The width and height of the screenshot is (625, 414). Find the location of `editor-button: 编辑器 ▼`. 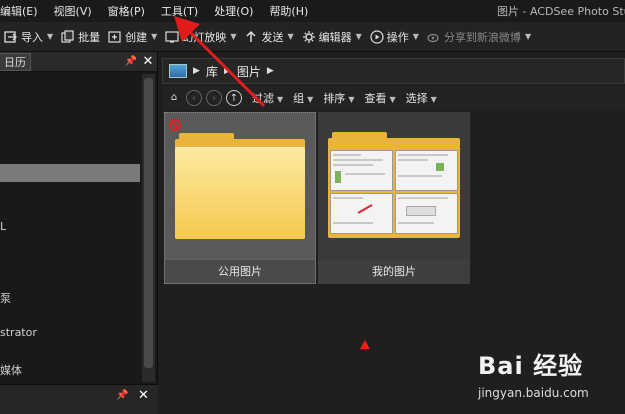

editor-button: 编辑器 ▼ is located at coordinates (332, 37).